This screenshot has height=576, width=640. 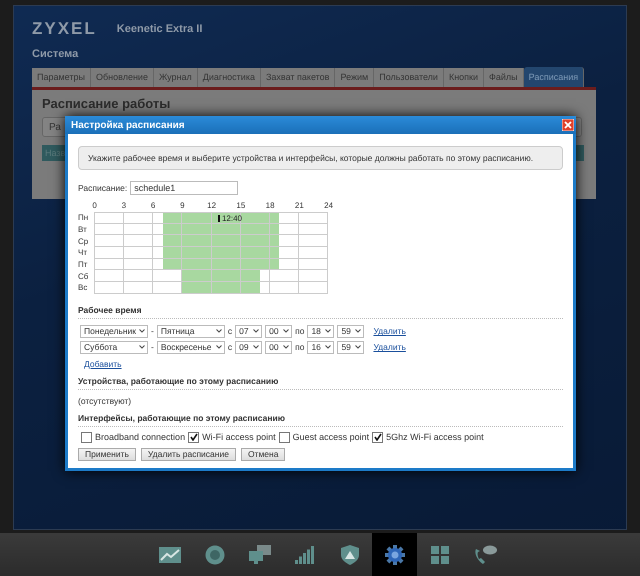 What do you see at coordinates (159, 29) in the screenshot?
I see `model-name: Keenetic Extra II` at bounding box center [159, 29].